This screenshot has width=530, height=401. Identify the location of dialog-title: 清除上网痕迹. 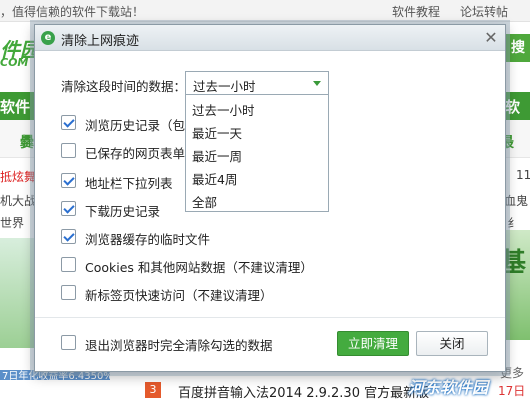
(100, 41).